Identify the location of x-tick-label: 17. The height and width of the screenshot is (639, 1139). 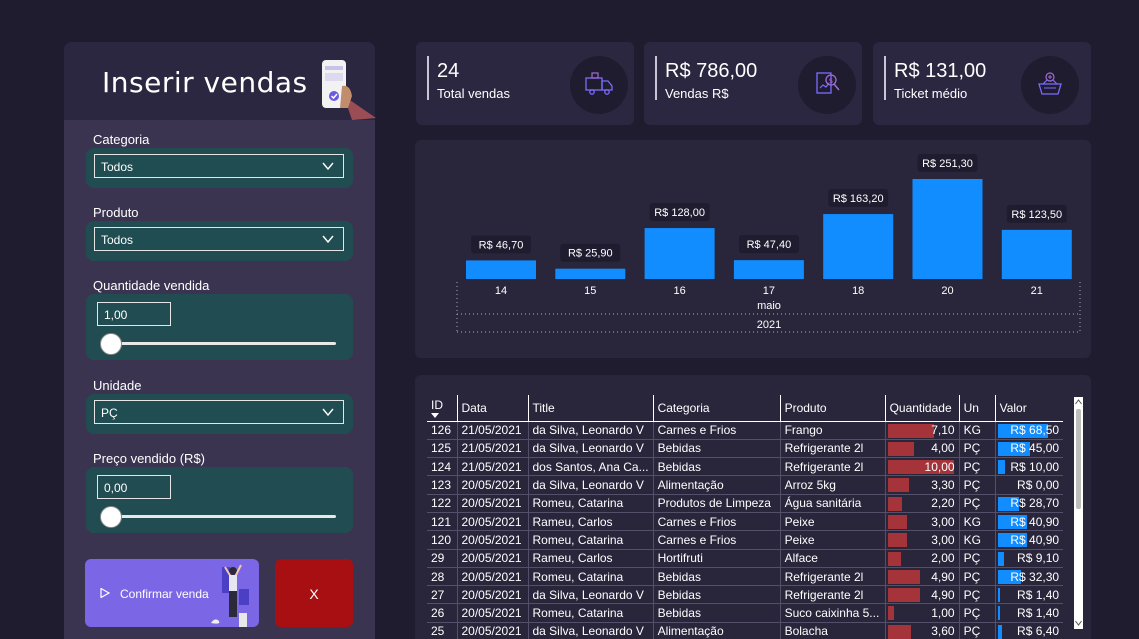
(769, 291).